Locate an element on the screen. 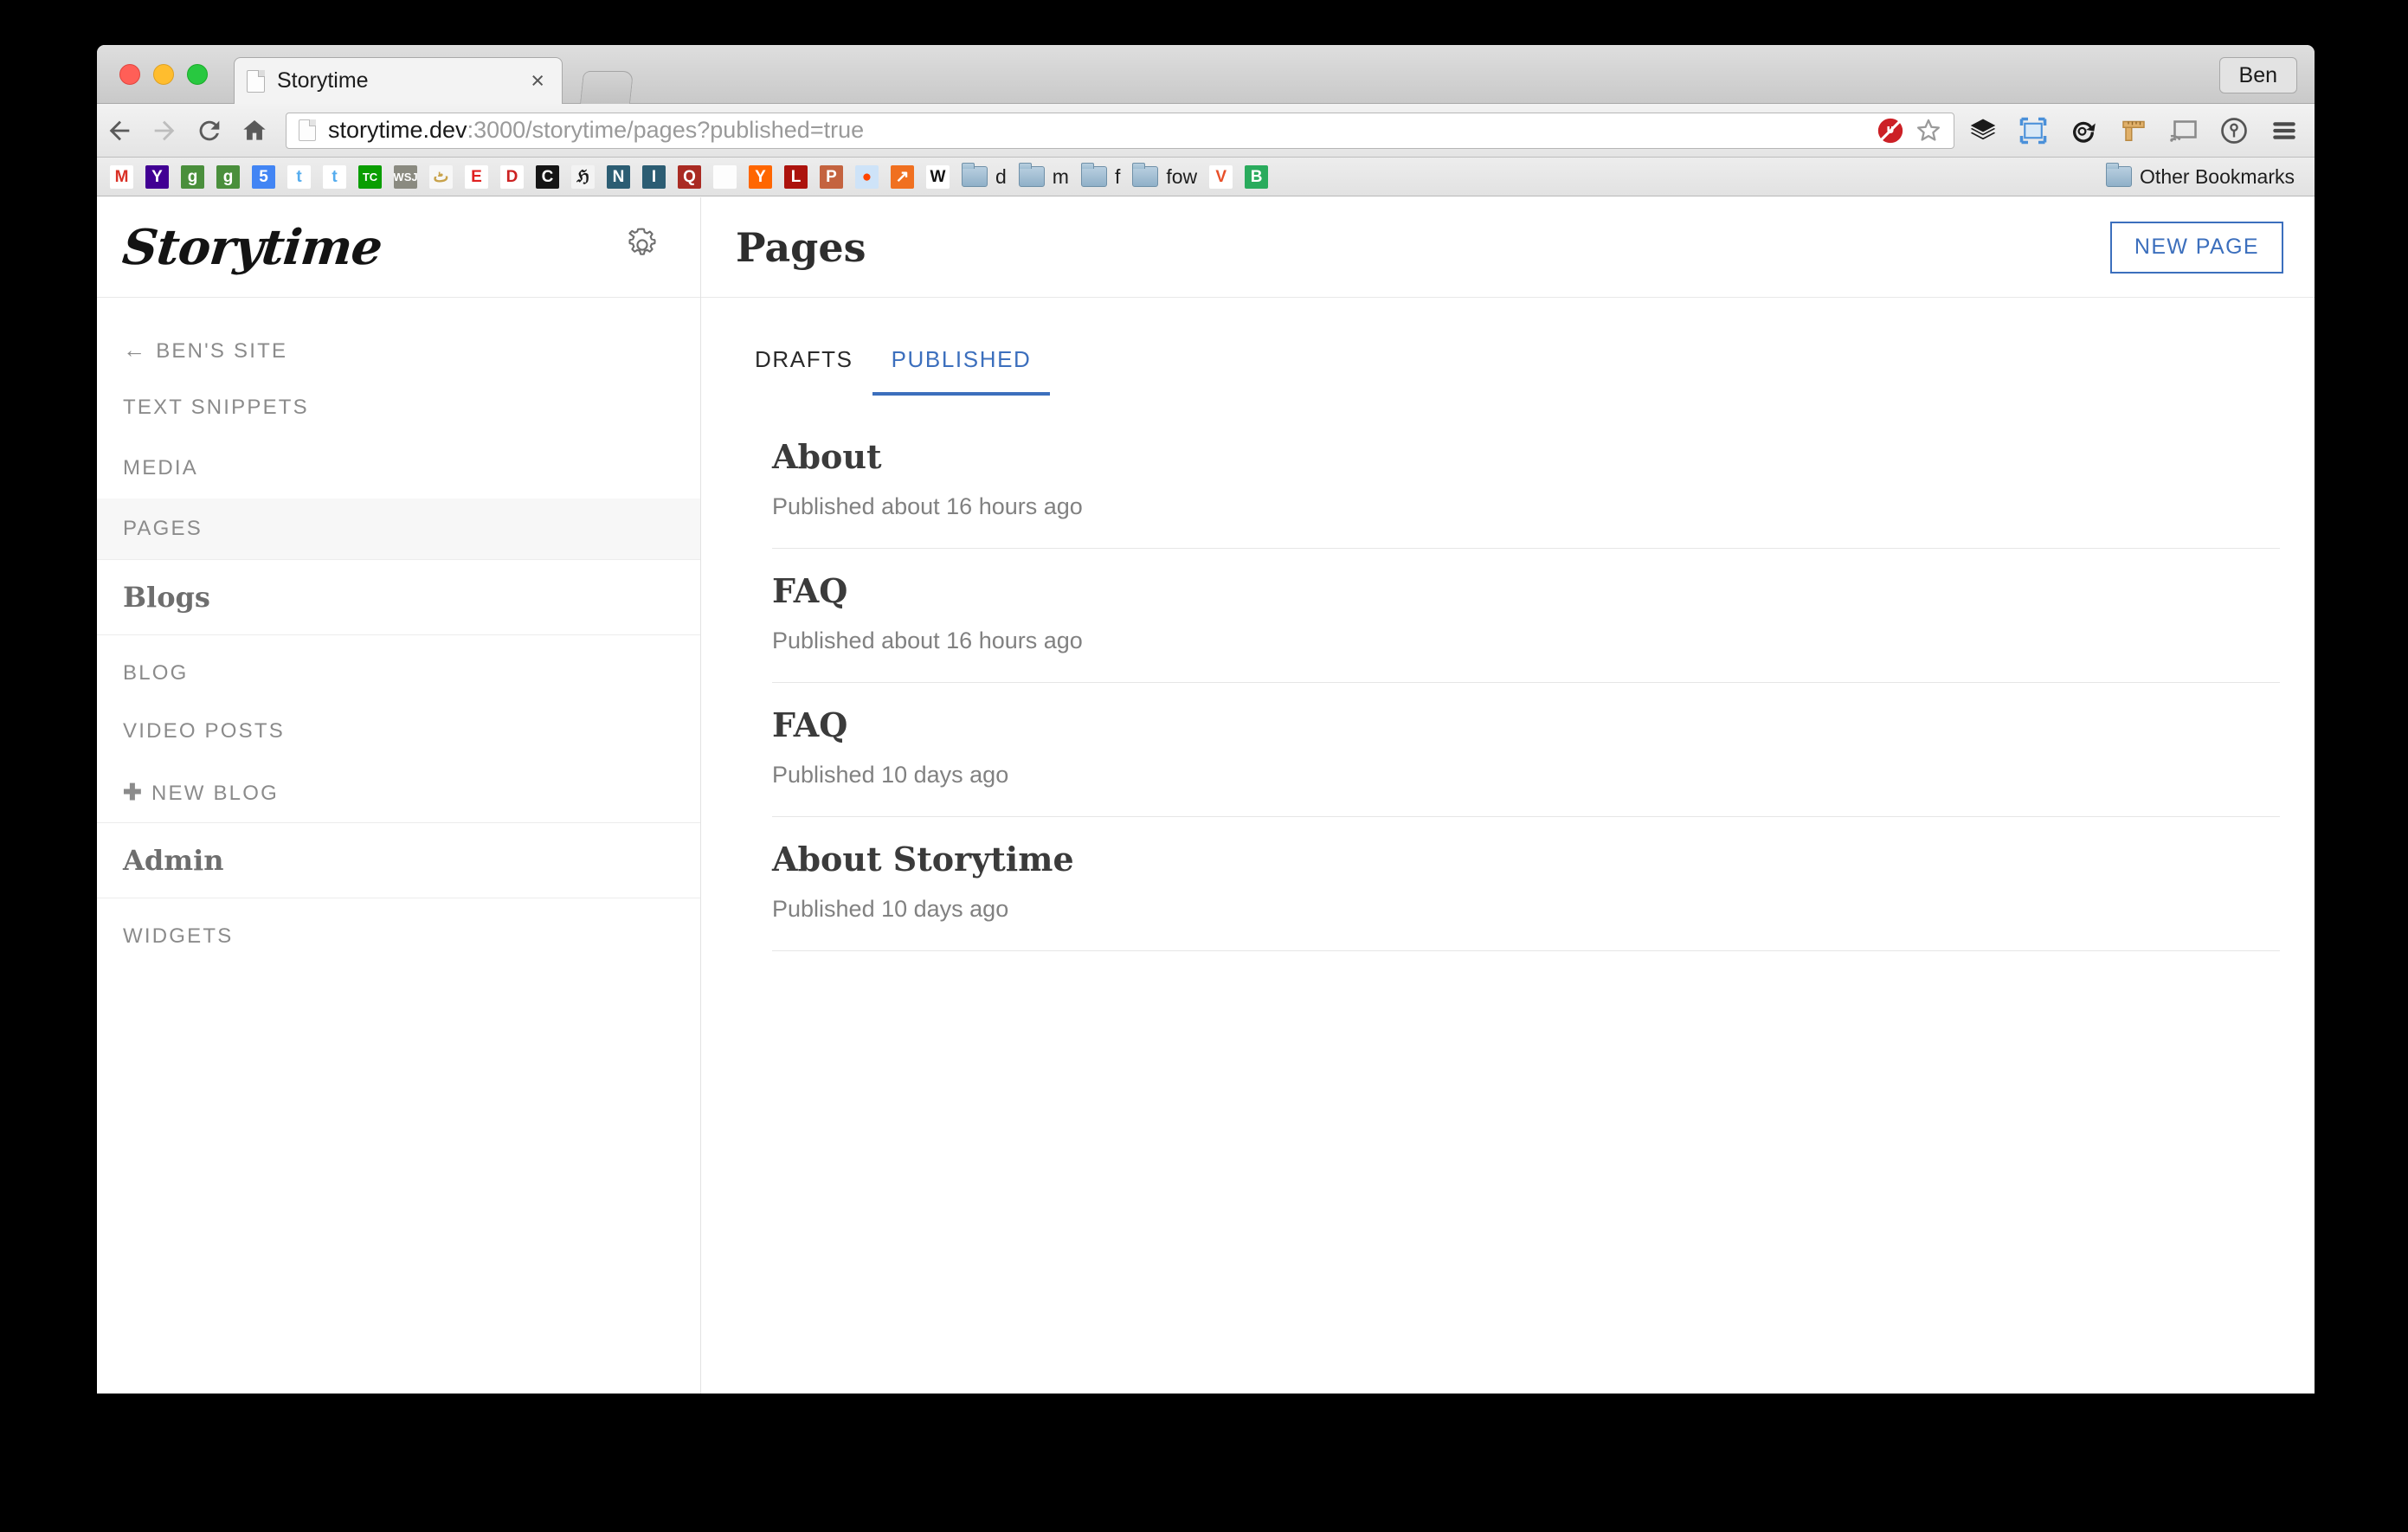 The image size is (2408, 1532). bookmark-hacker-news: Y is located at coordinates (760, 177).